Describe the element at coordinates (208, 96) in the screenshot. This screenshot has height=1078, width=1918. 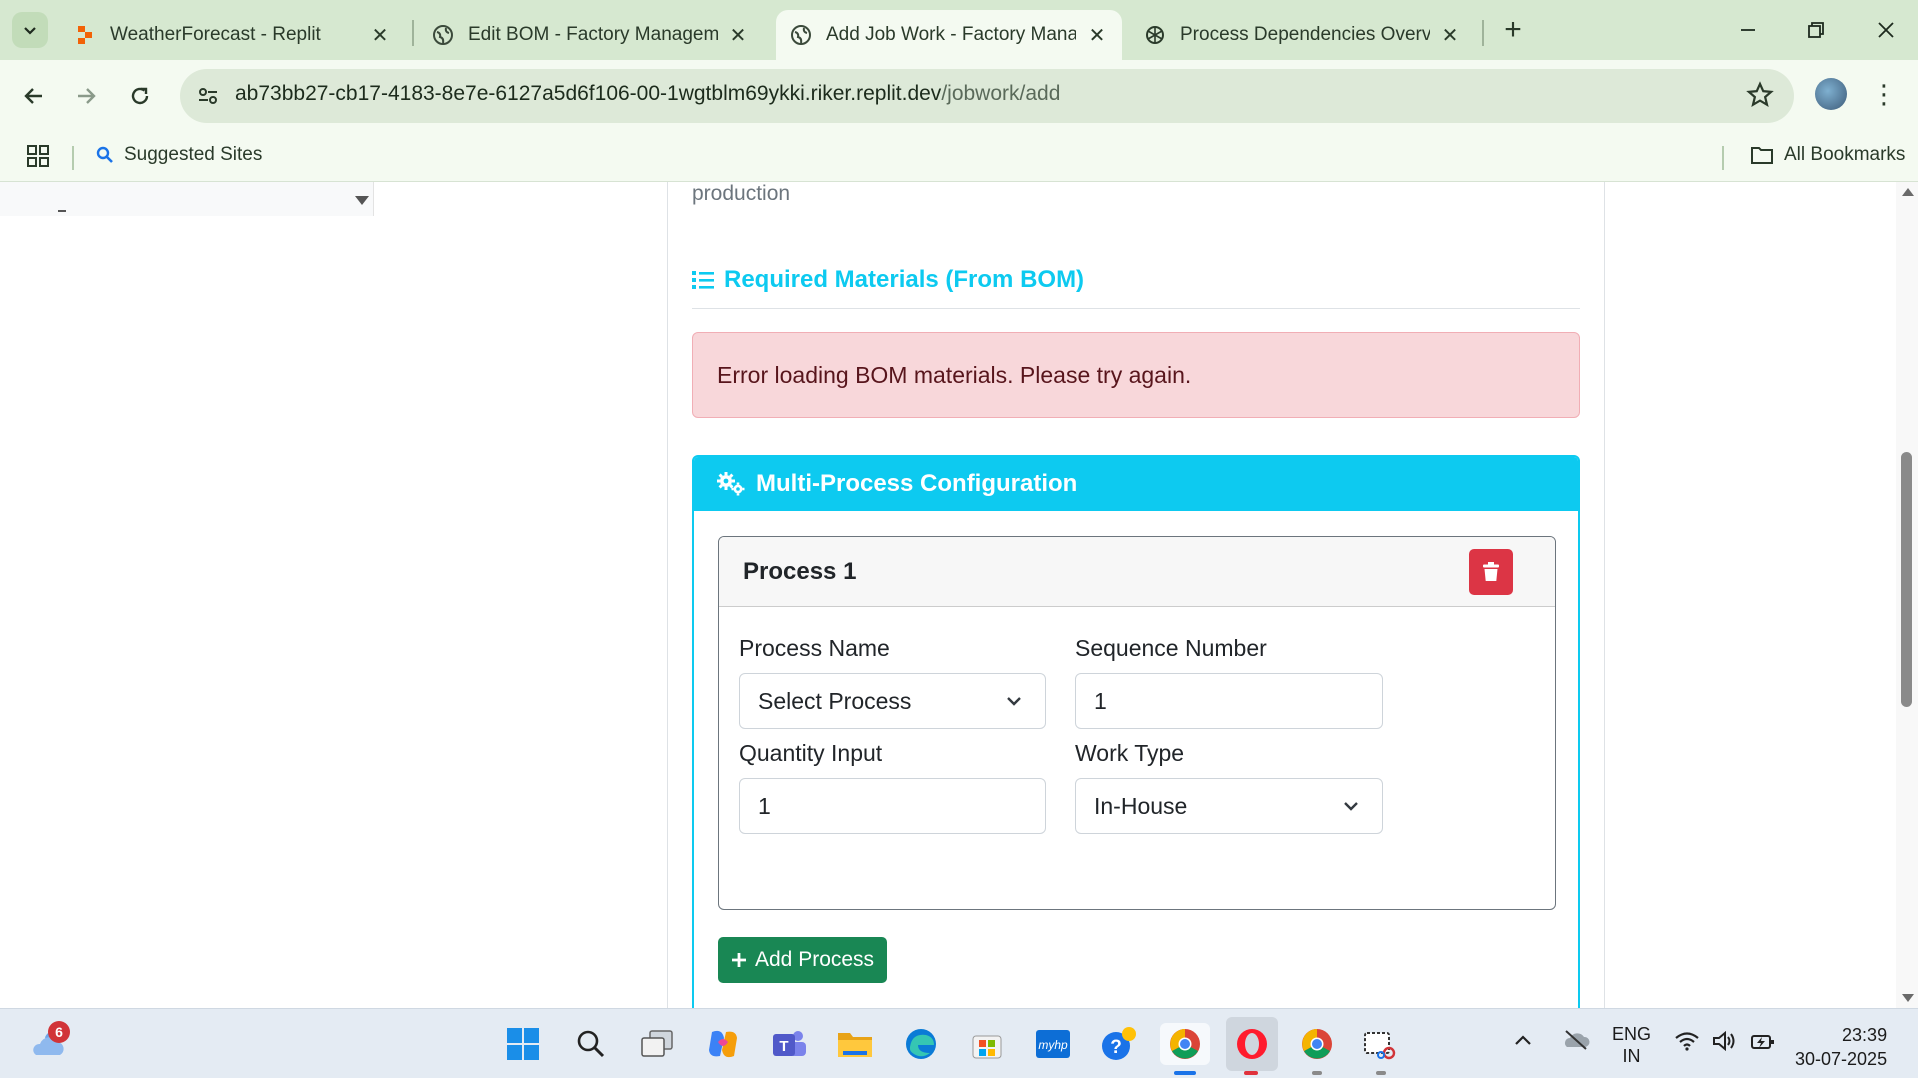
I see `site-info-icon` at that location.